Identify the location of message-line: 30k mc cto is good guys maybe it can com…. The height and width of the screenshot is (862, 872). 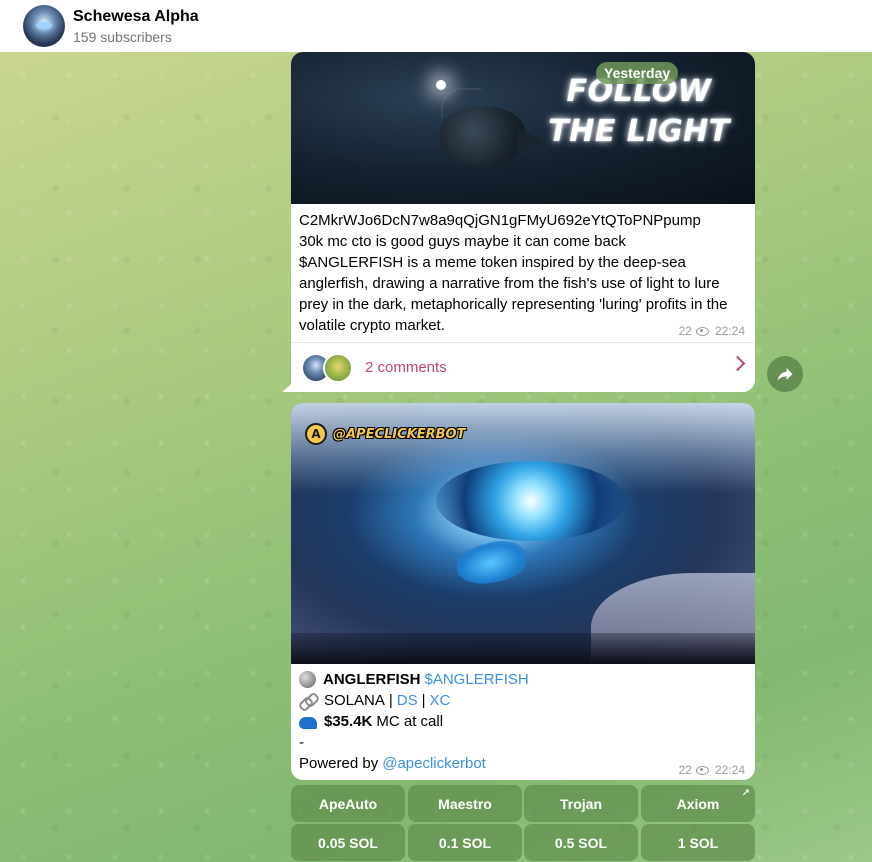
(462, 241).